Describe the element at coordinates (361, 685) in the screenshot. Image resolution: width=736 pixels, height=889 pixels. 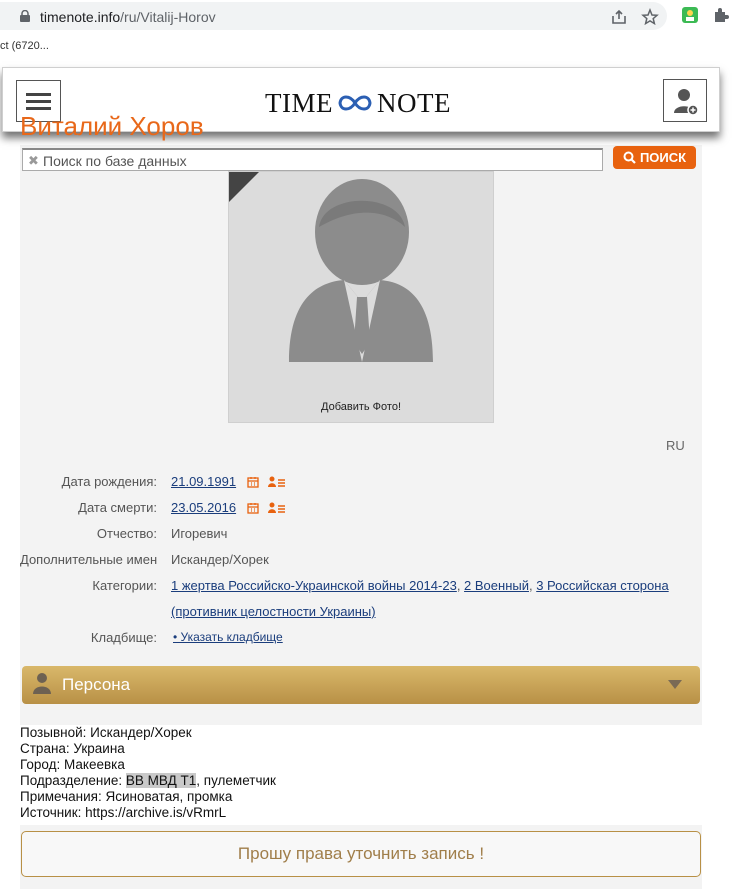
I see `persona-section-header: Персона` at that location.